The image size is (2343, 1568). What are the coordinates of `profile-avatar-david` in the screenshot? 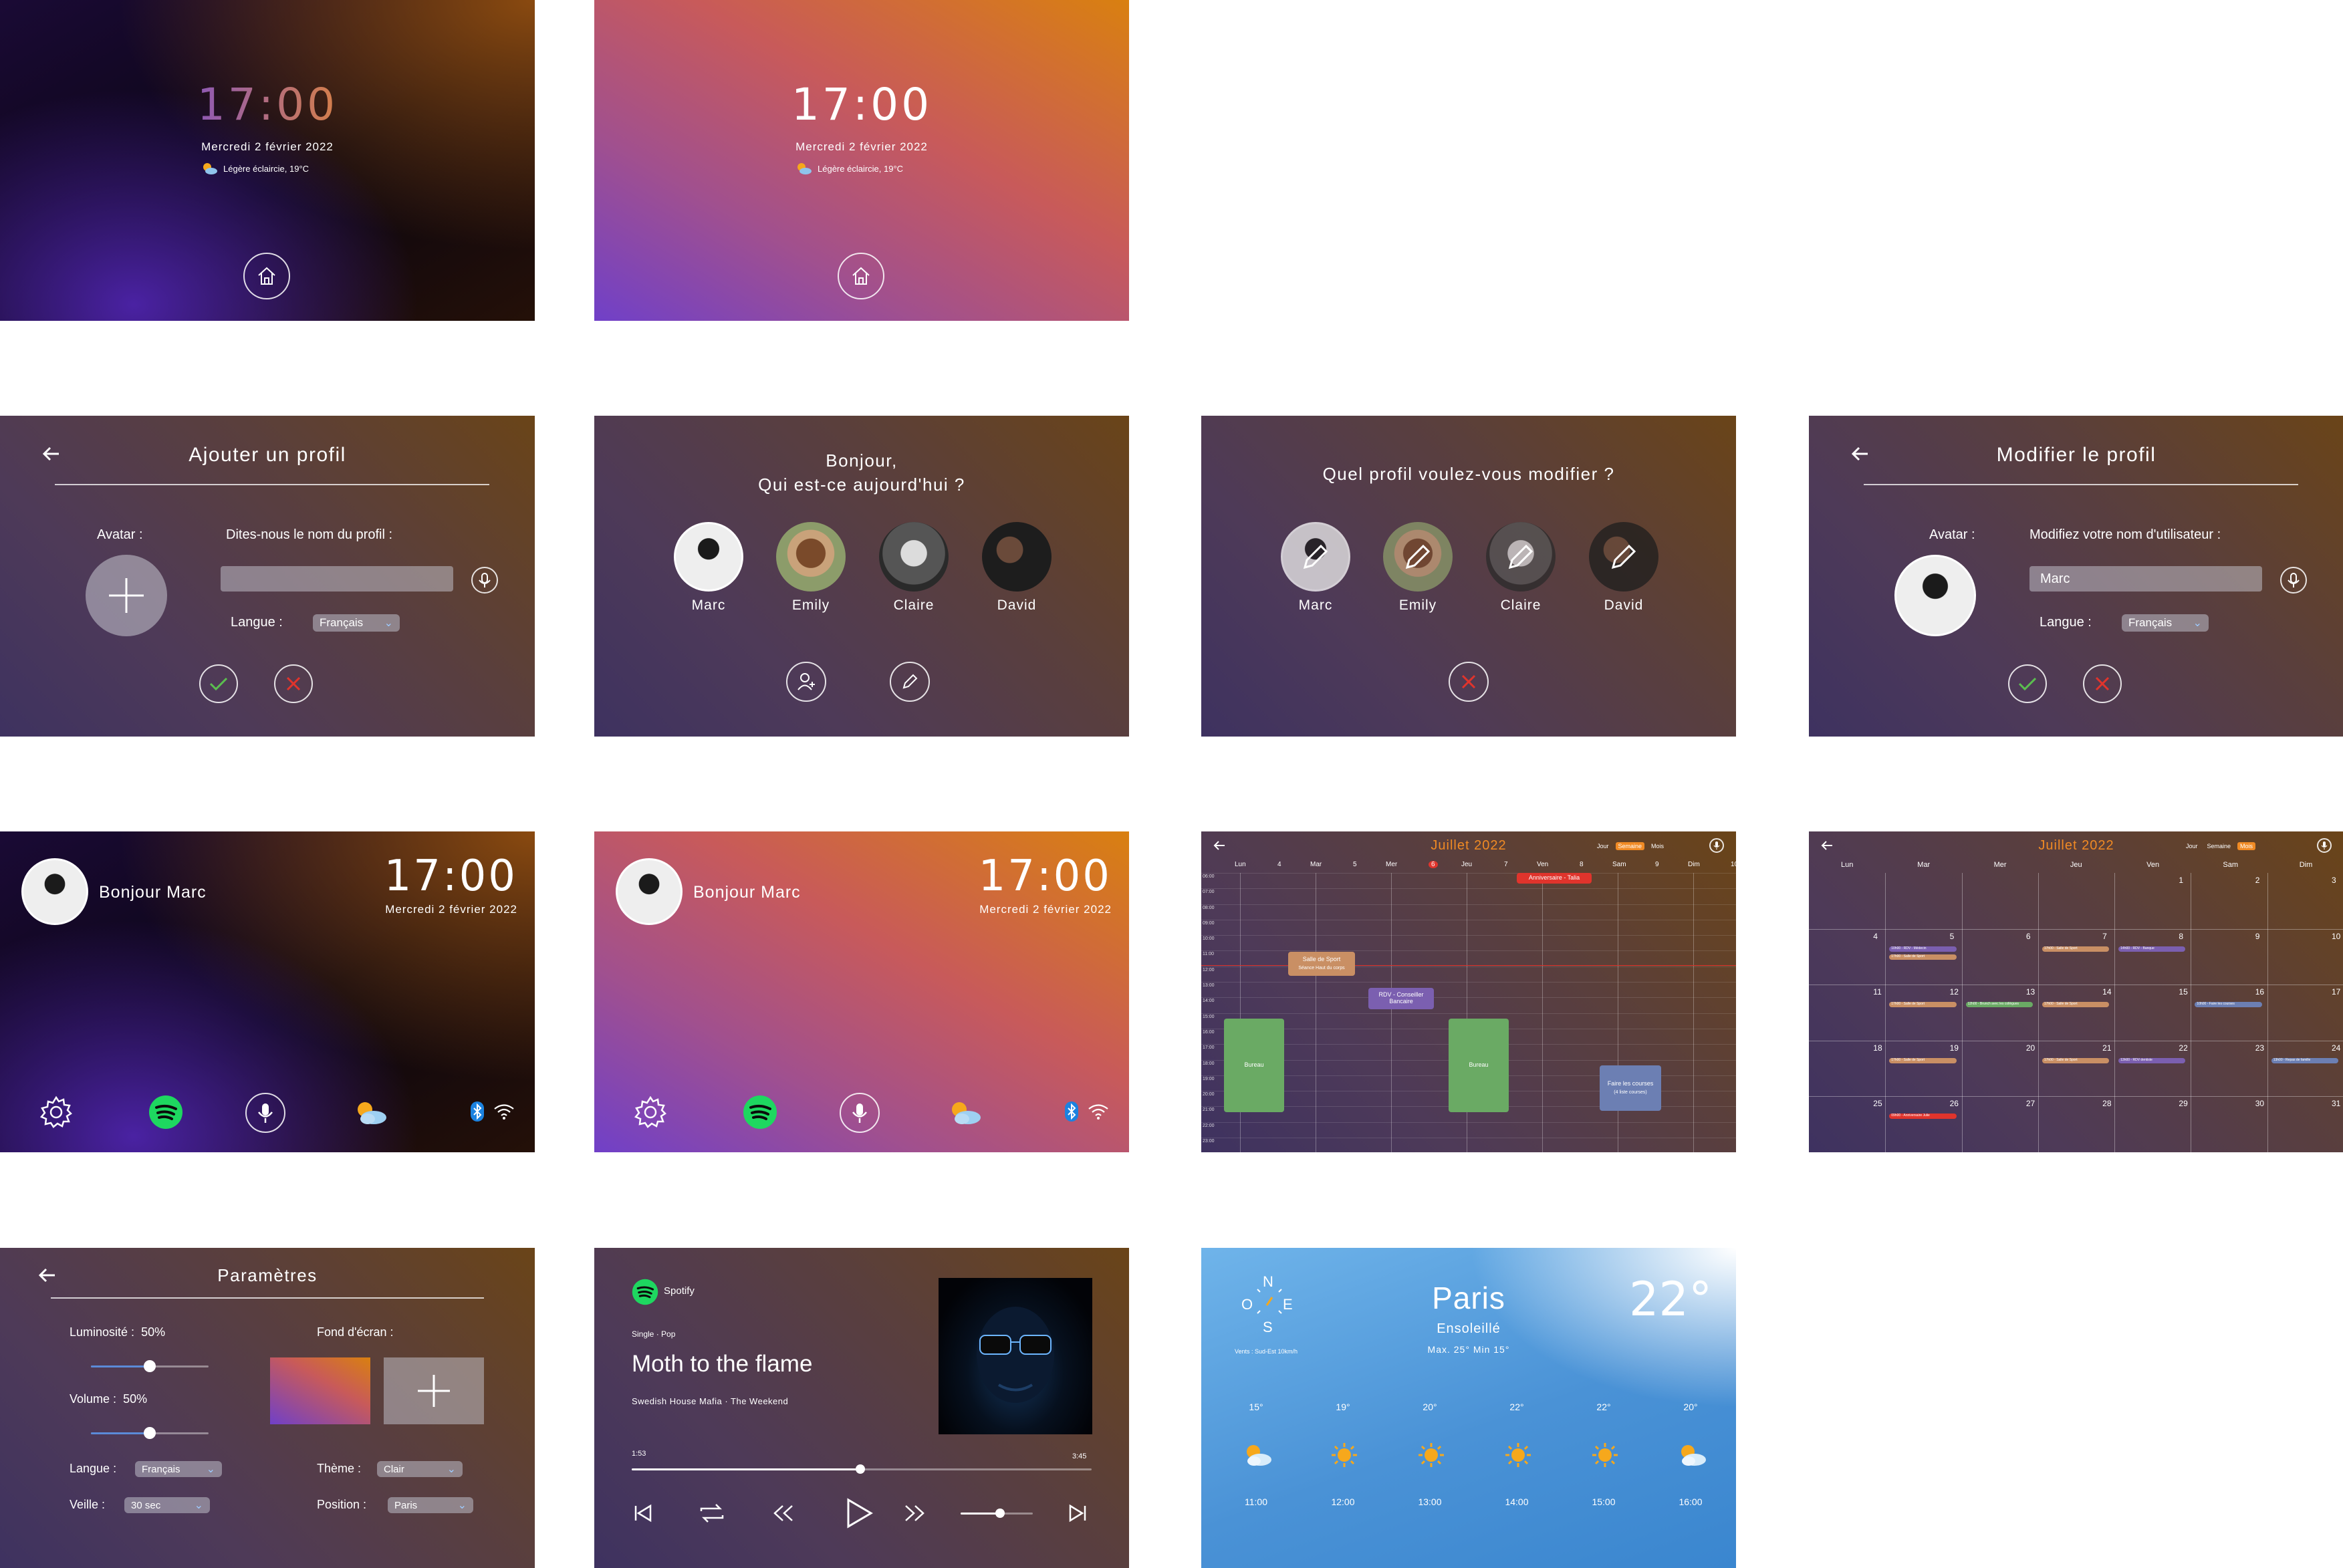 It's located at (1017, 557).